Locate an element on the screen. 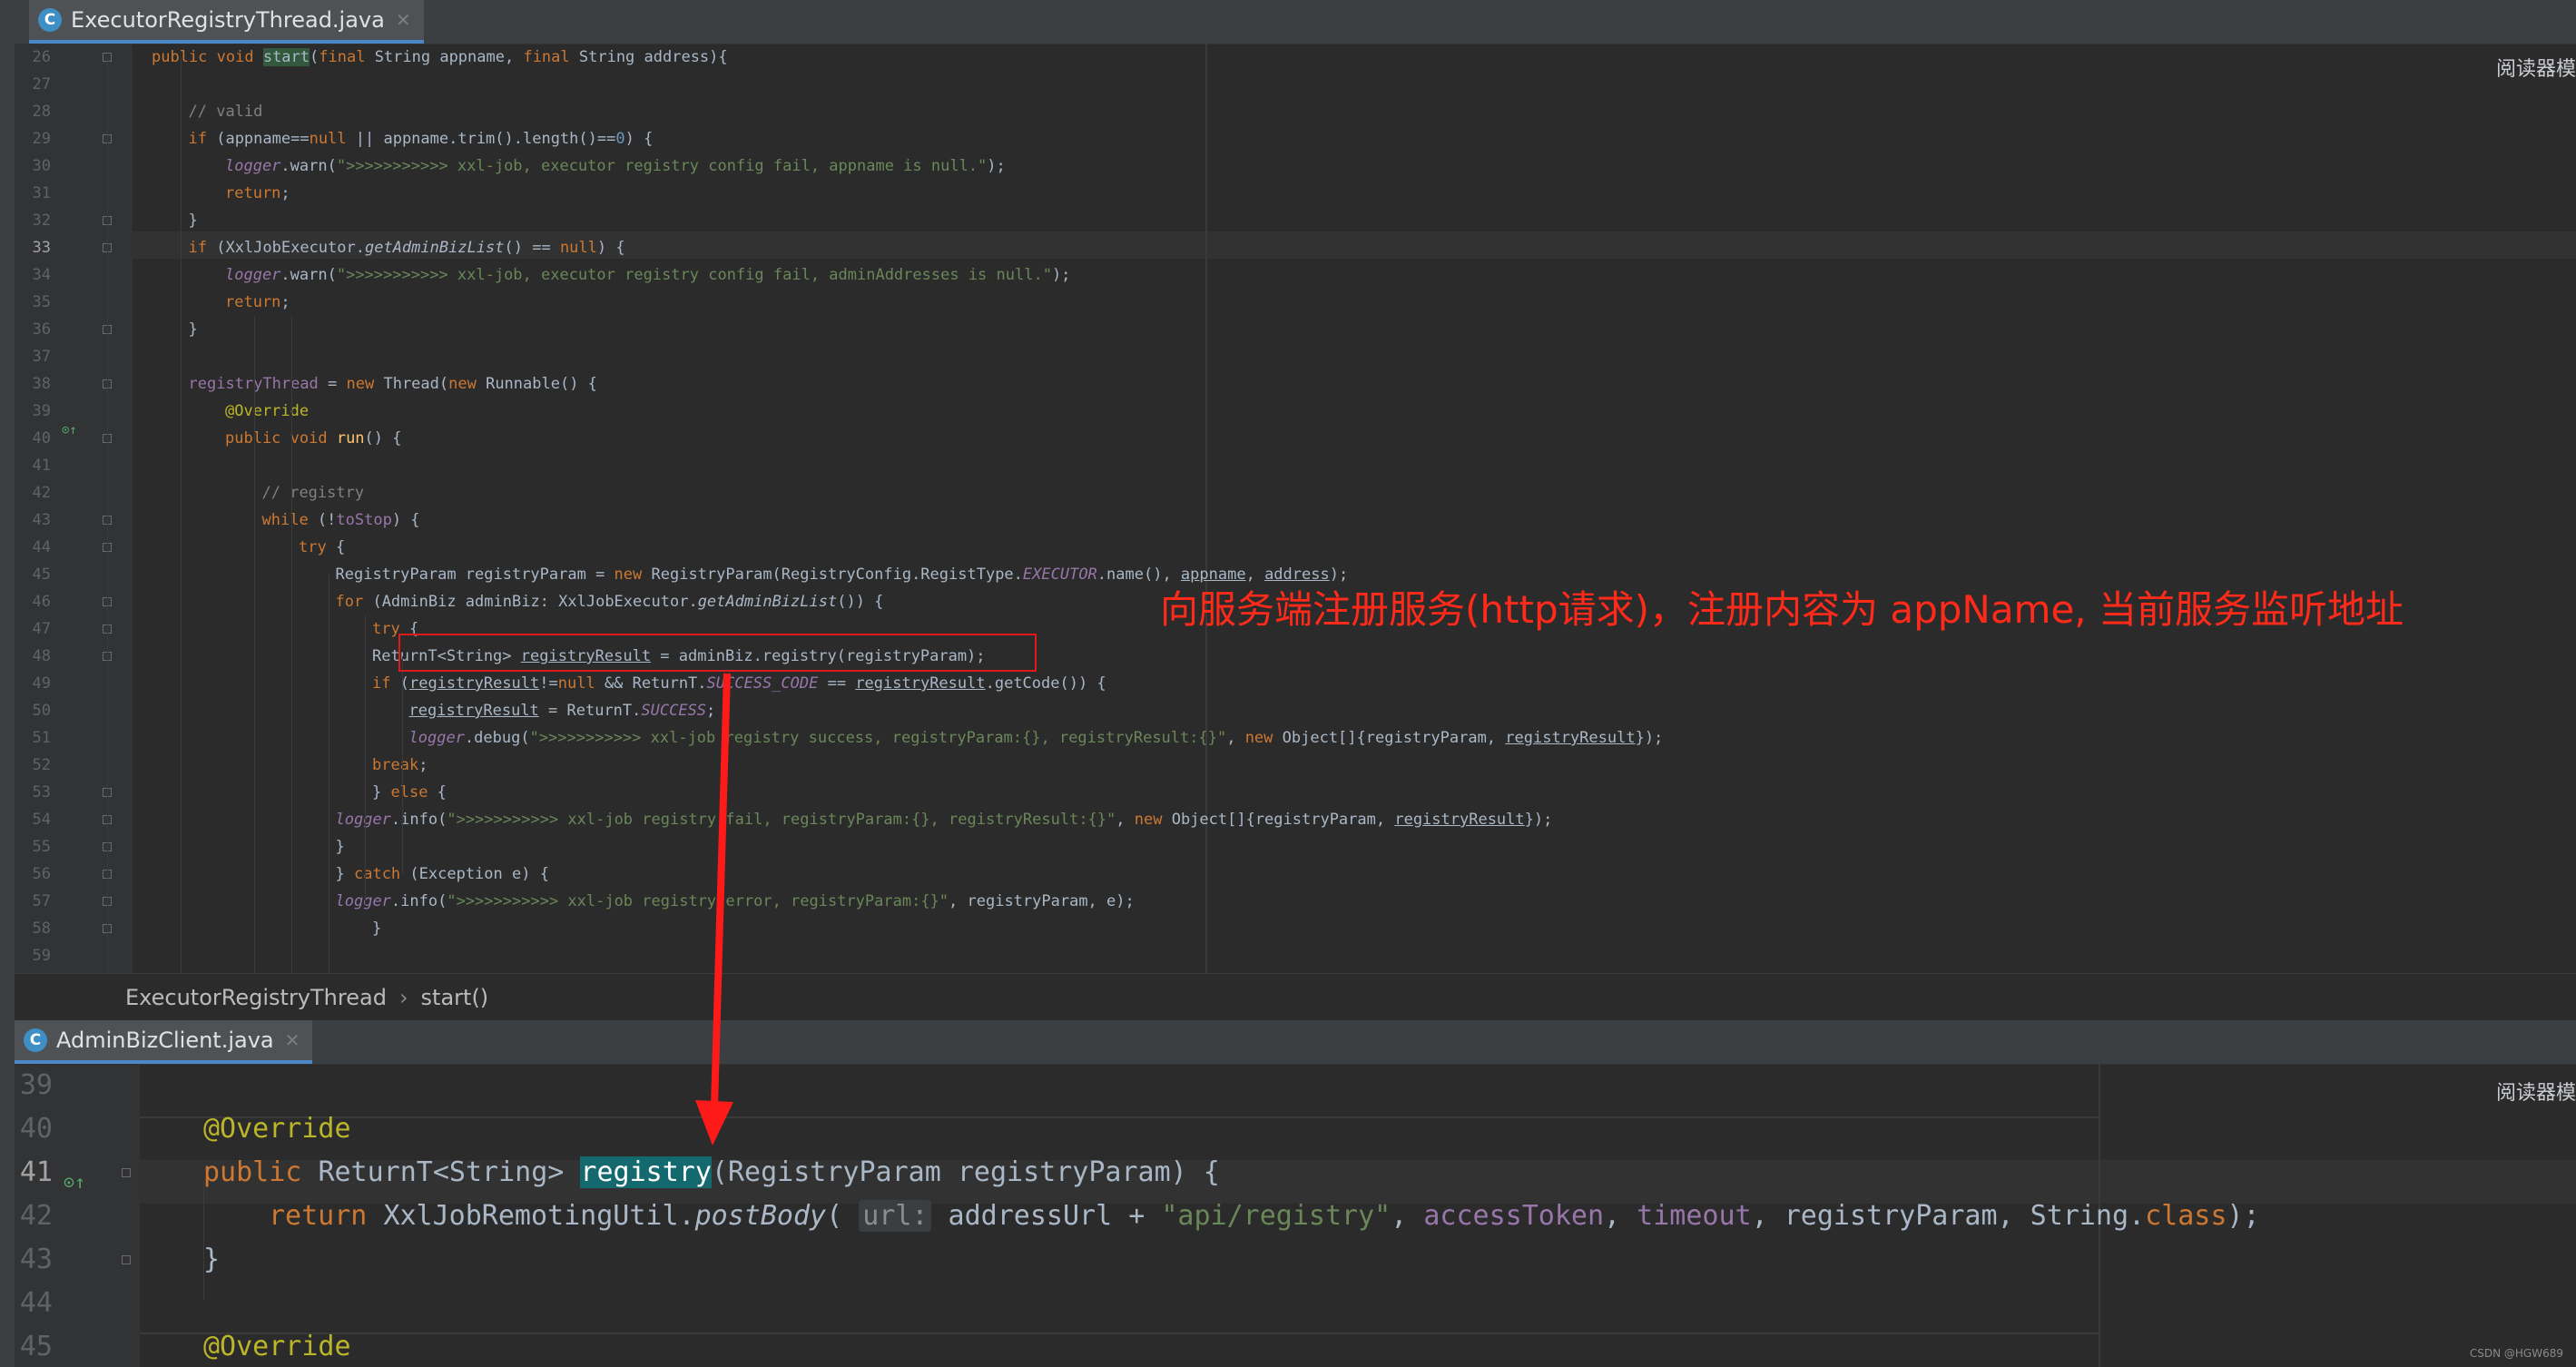 The image size is (2576, 1367). code-token: EXECUTOR is located at coordinates (1059, 574).